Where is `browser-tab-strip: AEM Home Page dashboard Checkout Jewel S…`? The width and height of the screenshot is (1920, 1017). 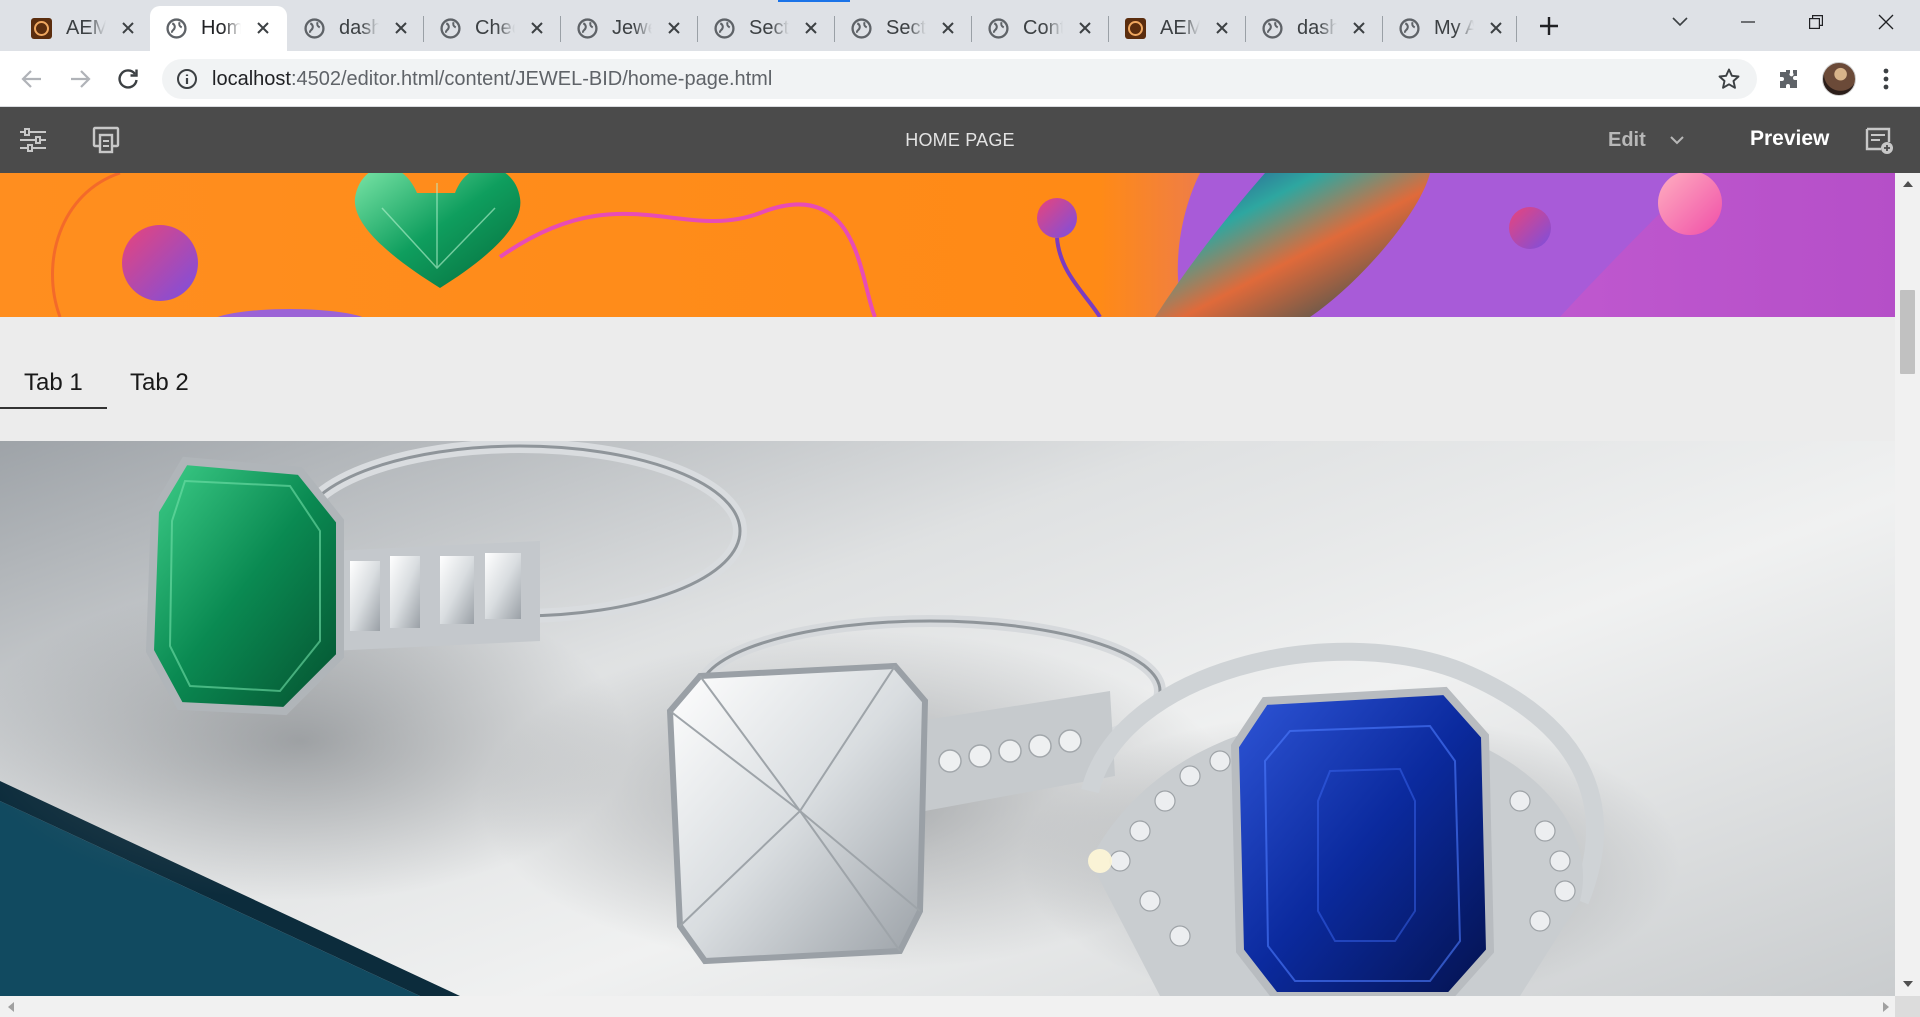
browser-tab-strip: AEM Home Page dashboard Checkout Jewel S… is located at coordinates (960, 25).